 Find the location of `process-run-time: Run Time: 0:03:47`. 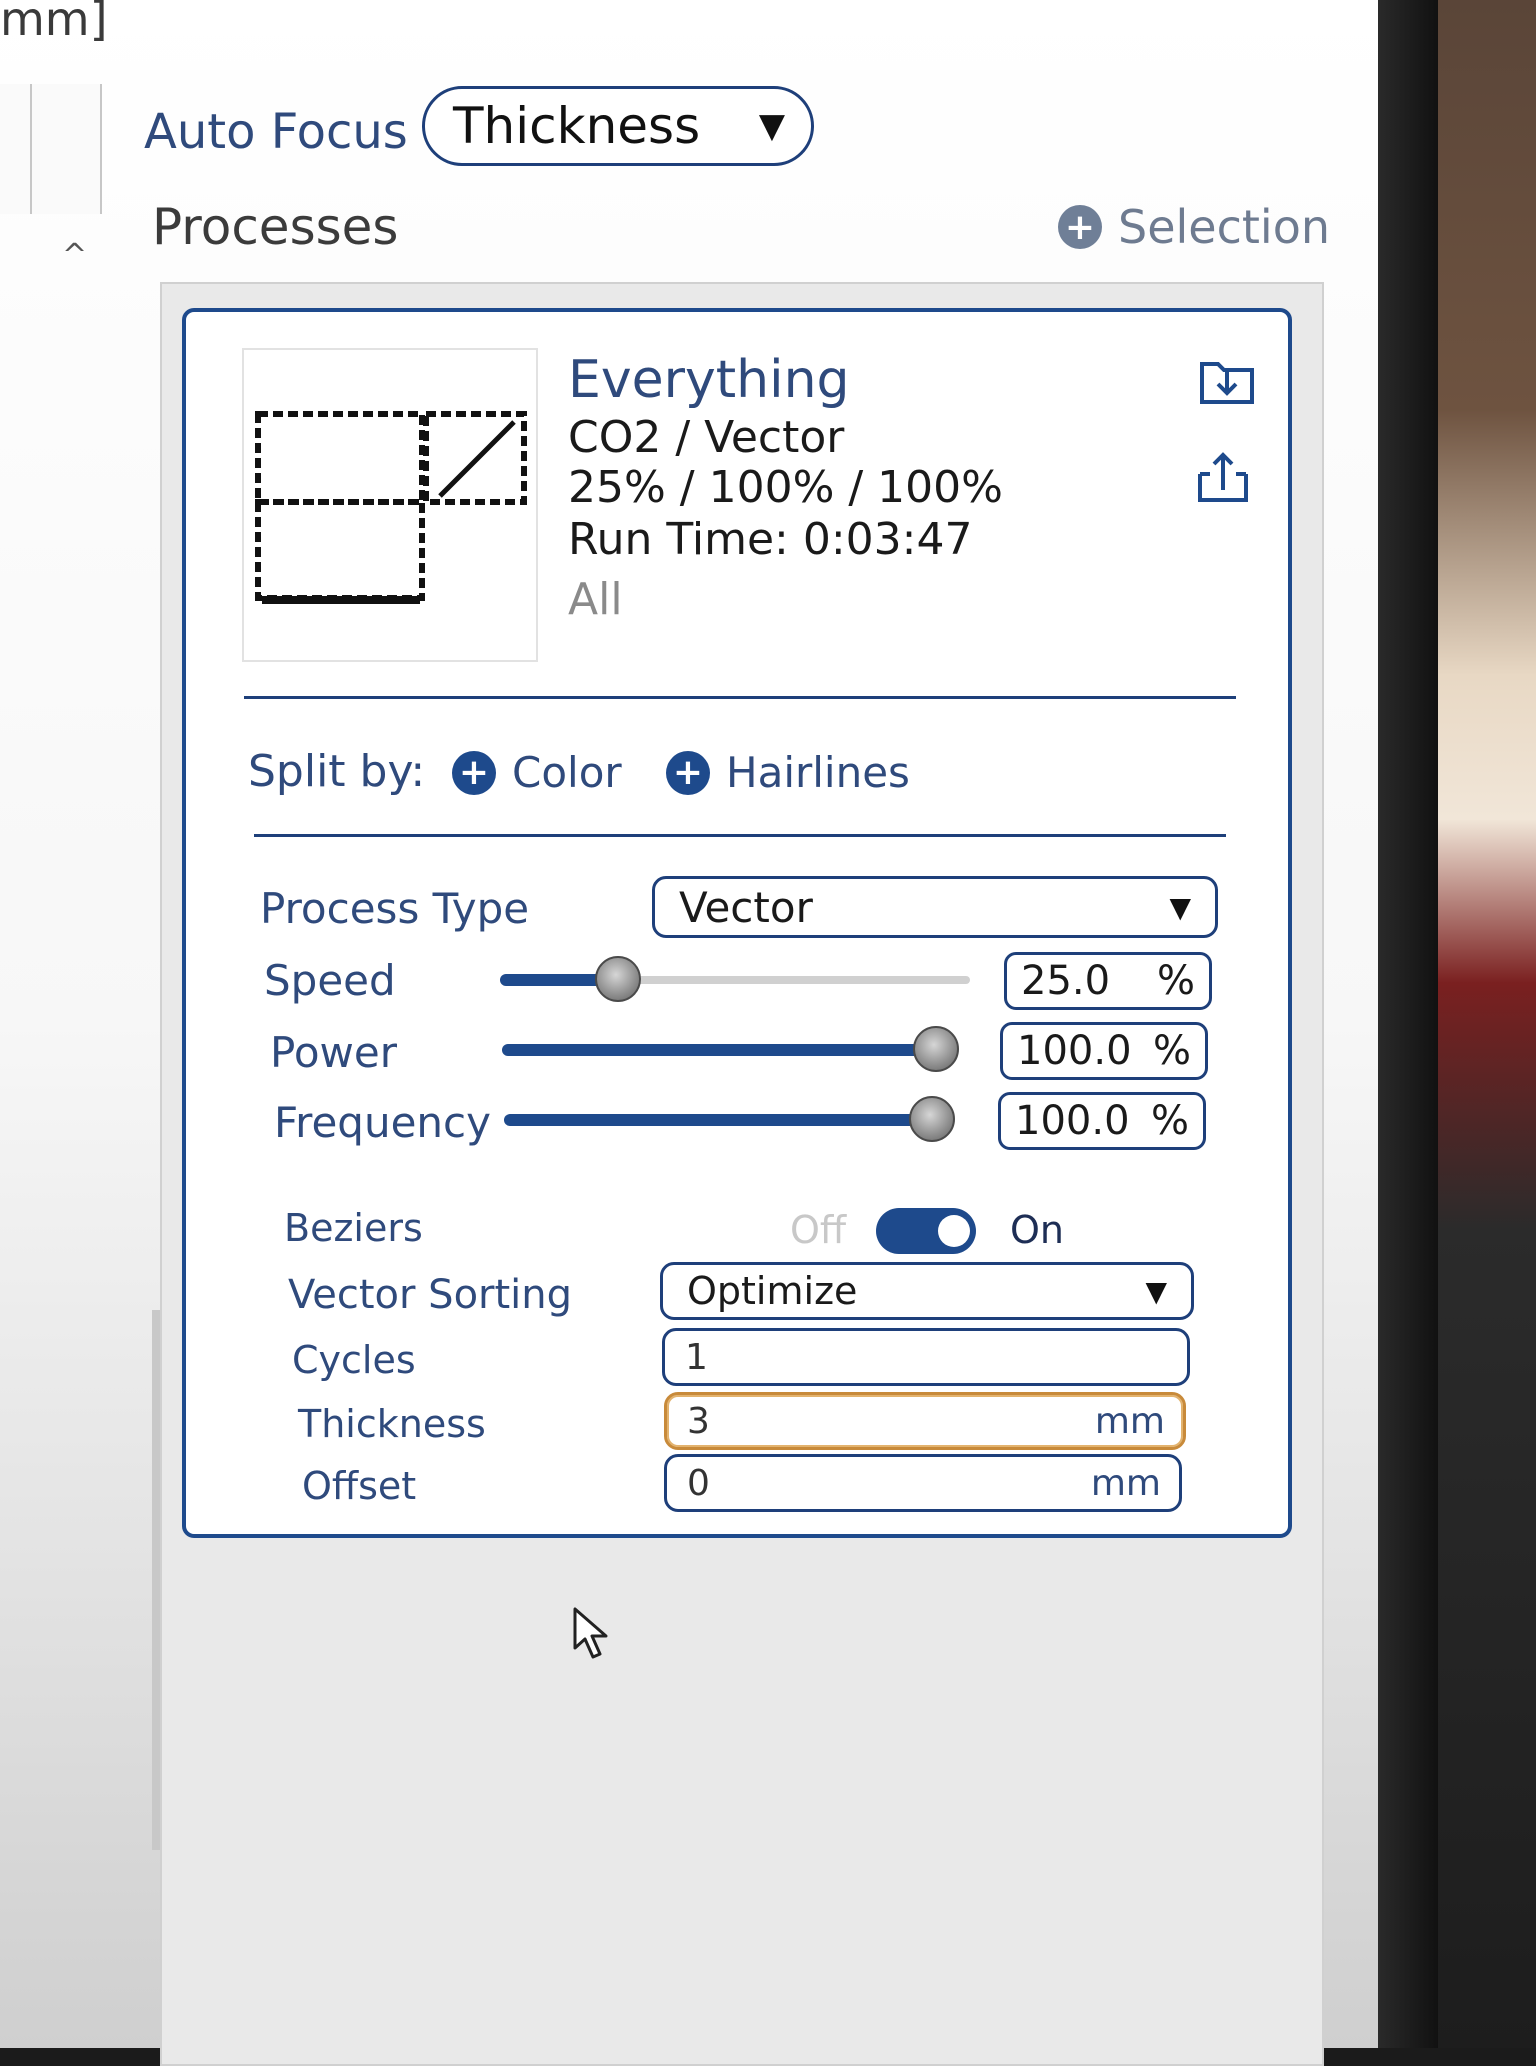

process-run-time: Run Time: 0:03:47 is located at coordinates (770, 539).